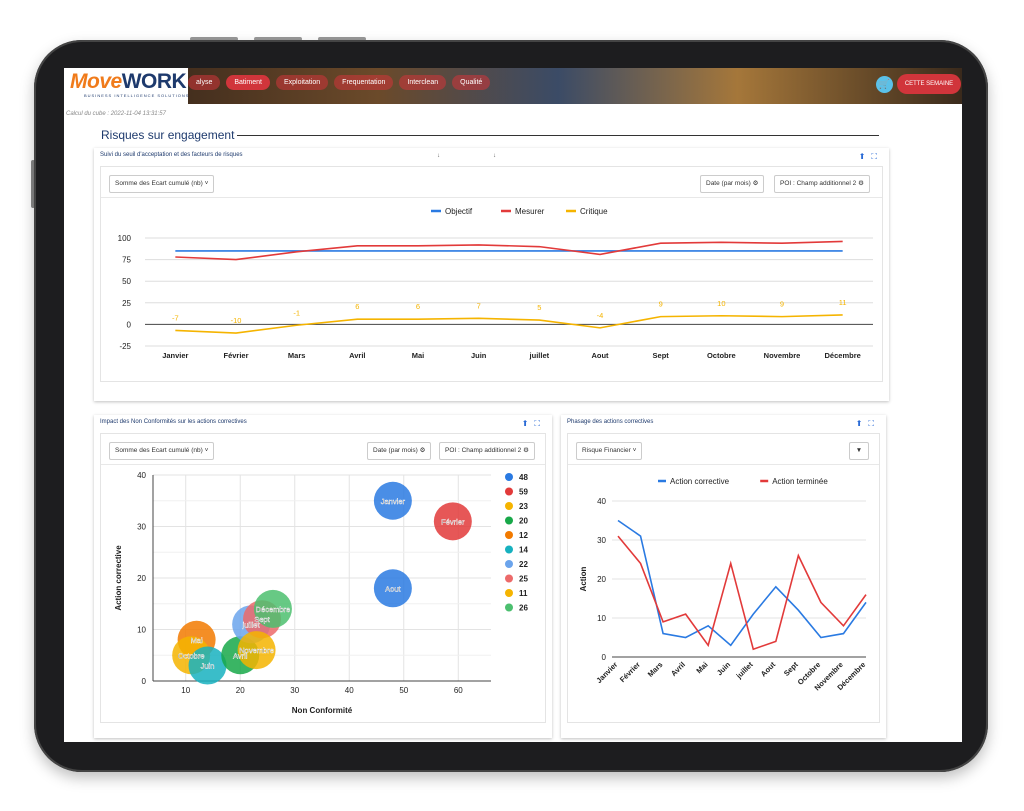 The height and width of the screenshot is (811, 1024). I want to click on data-label: 10, so click(721, 303).